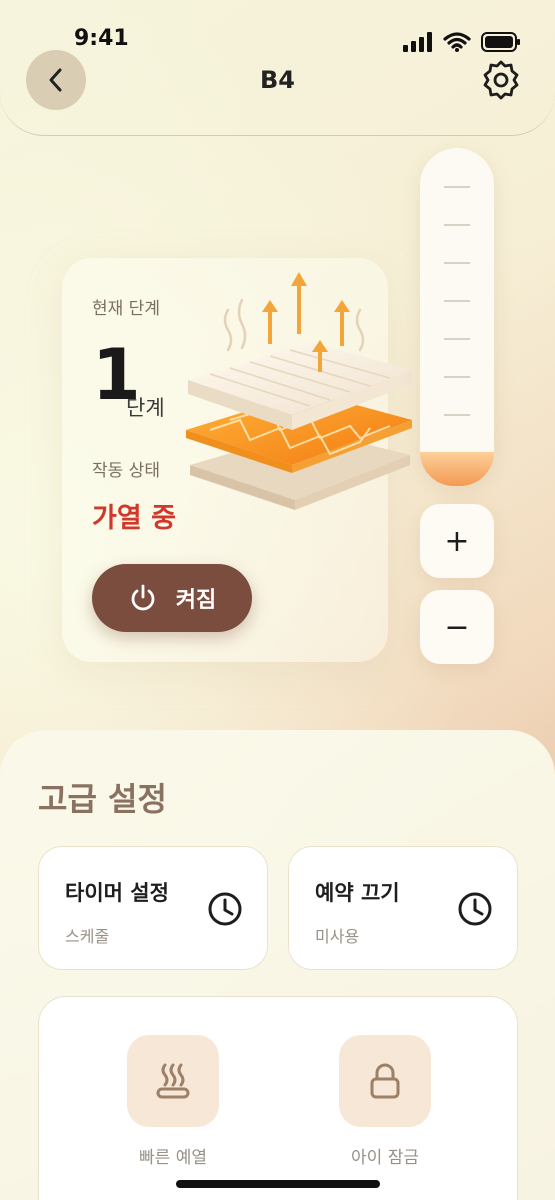 The width and height of the screenshot is (555, 1200). I want to click on reservation-off-card: 예약 끄기 미사용, so click(403, 908).